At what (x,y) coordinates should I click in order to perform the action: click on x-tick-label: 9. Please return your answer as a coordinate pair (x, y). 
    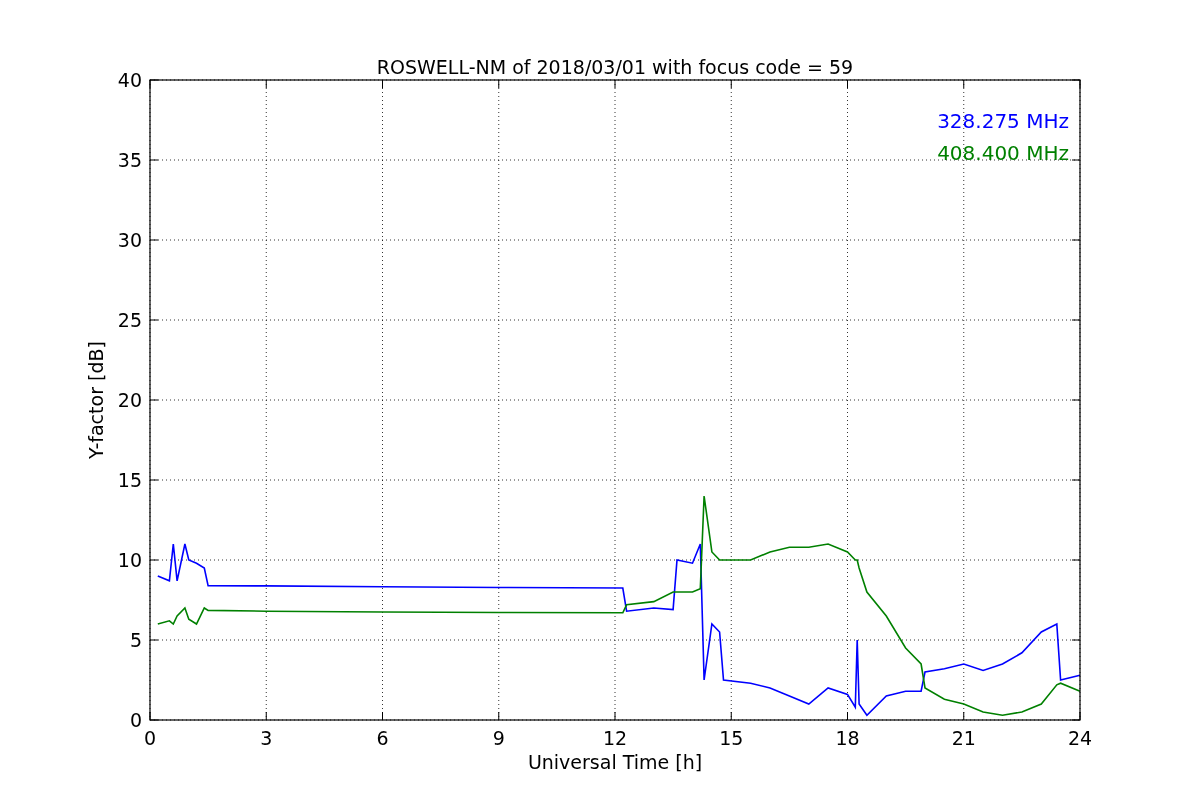
    Looking at the image, I should click on (498, 738).